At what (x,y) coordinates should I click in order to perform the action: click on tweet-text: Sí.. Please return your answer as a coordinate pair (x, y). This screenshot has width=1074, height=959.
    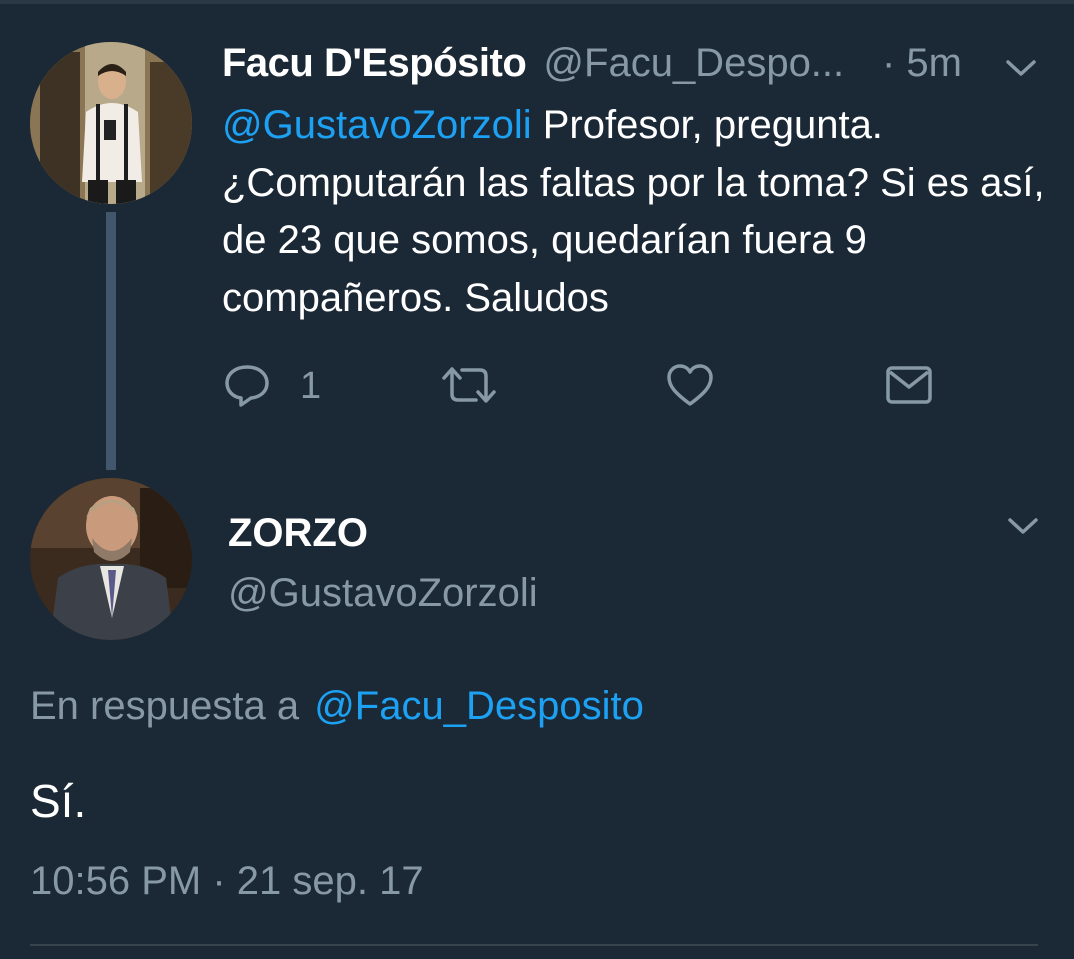
    Looking at the image, I should click on (58, 801).